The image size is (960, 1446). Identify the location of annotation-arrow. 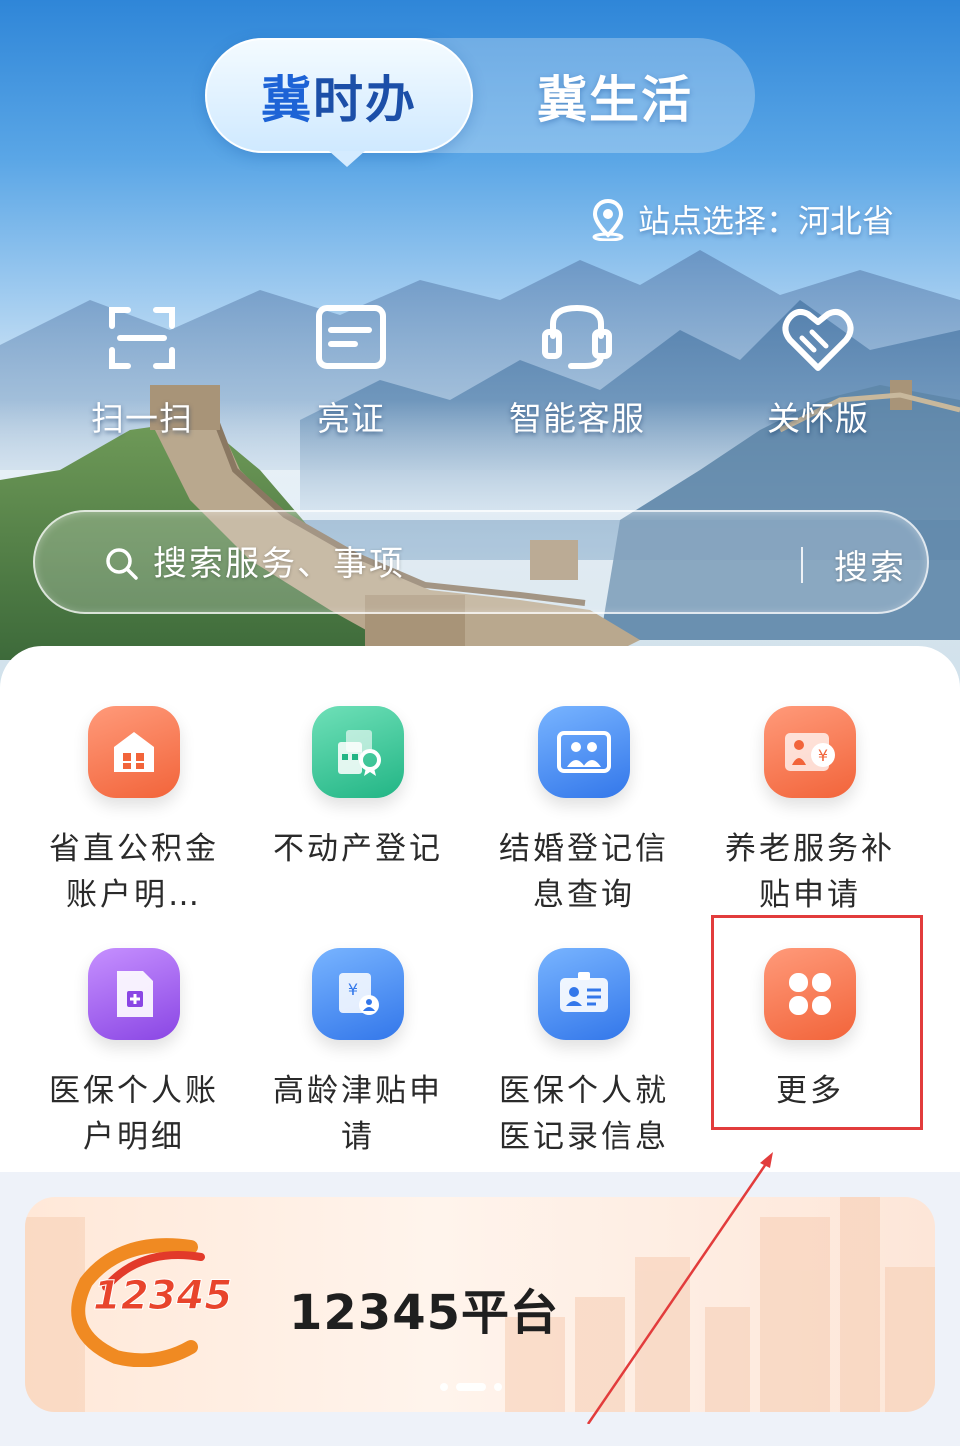
(679, 1288).